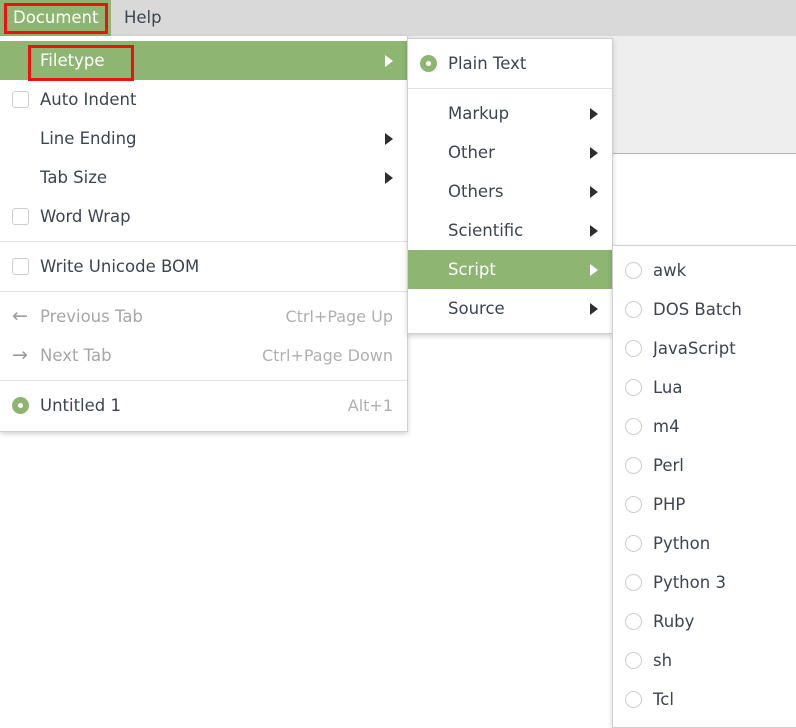 This screenshot has width=796, height=728. What do you see at coordinates (203, 60) in the screenshot?
I see `document-menu-item-filetype: Filetype` at bounding box center [203, 60].